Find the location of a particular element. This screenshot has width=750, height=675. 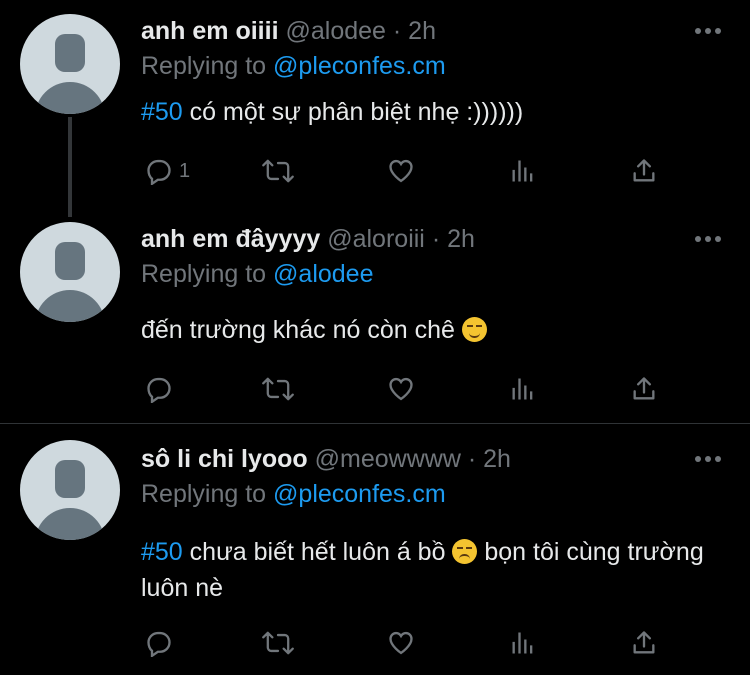

thread-line is located at coordinates (70, 167).